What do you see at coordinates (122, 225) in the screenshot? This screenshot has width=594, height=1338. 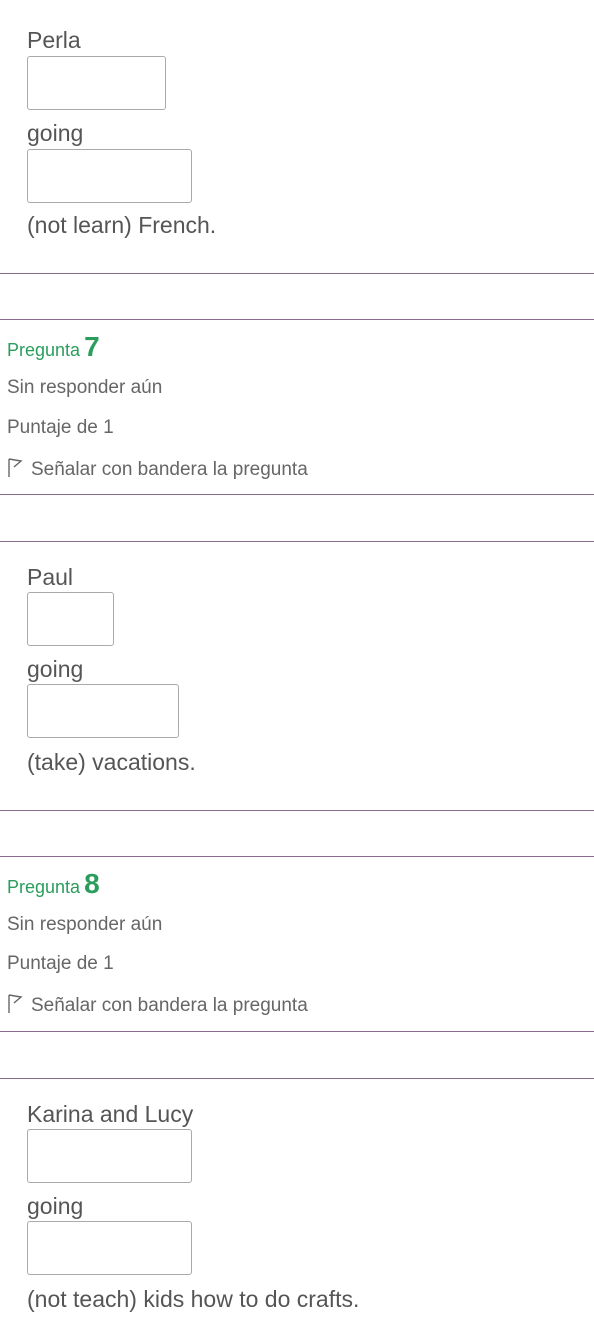 I see `q6-tail: (not learn) French.` at bounding box center [122, 225].